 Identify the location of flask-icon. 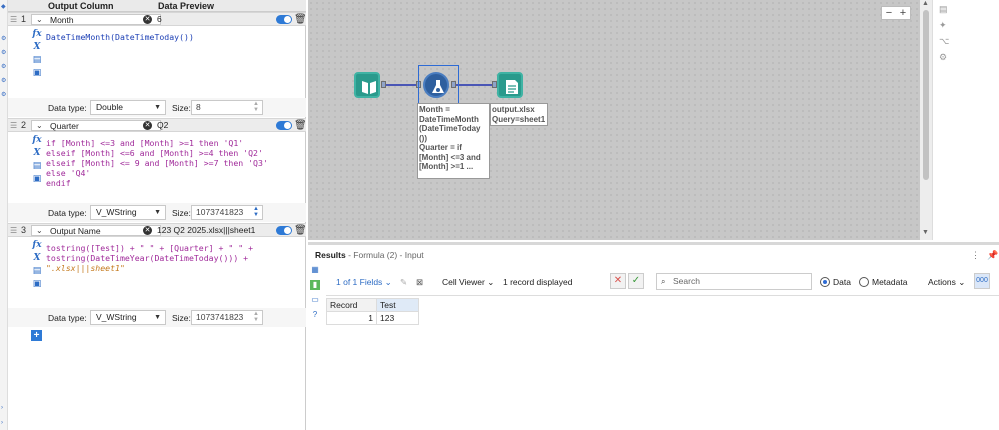
(438, 86).